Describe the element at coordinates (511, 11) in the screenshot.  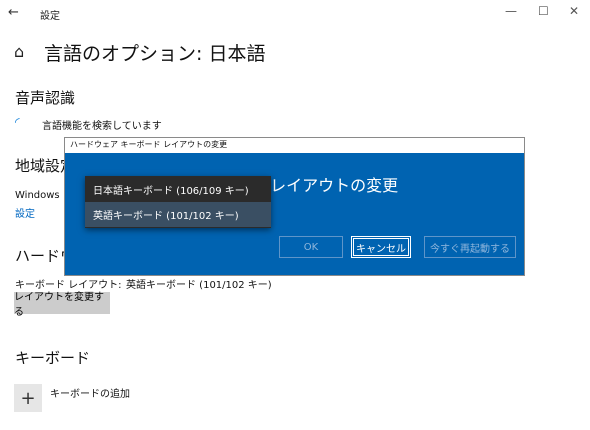
I see `minimize-icon: —` at that location.